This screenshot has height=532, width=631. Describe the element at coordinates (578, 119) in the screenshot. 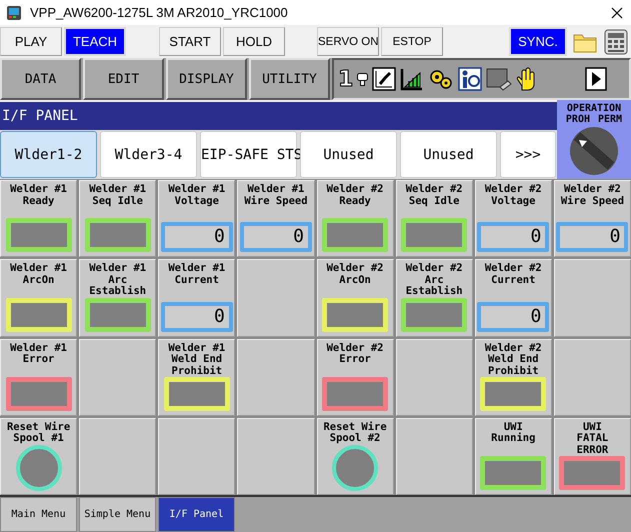

I see `prohibit-label: PROH` at that location.